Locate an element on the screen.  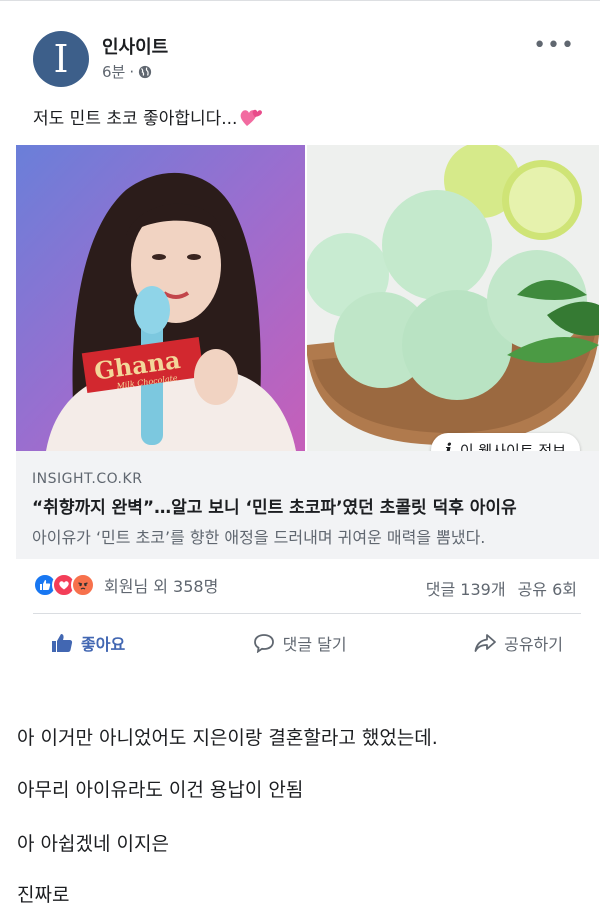
body-line-2: 아무리 아이유라도 이건 용납이 안됨 is located at coordinates (160, 790).